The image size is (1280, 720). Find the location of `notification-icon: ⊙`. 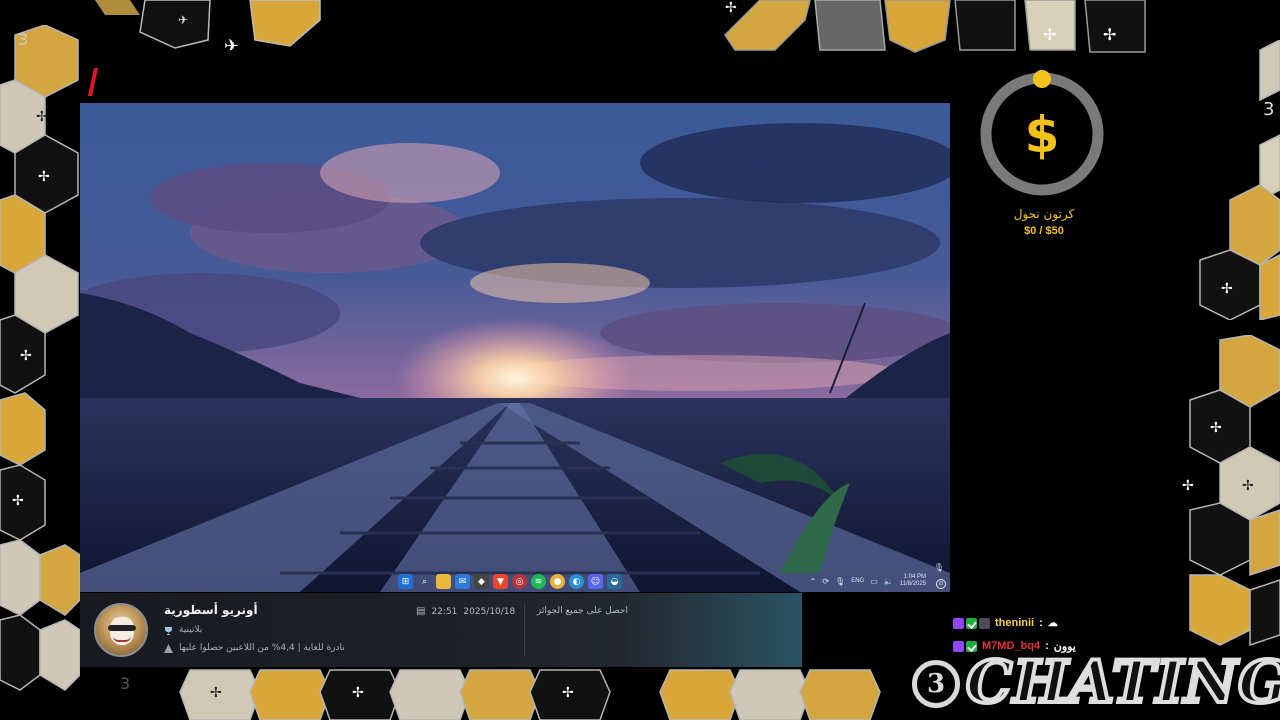

notification-icon: ⊙ is located at coordinates (941, 584).